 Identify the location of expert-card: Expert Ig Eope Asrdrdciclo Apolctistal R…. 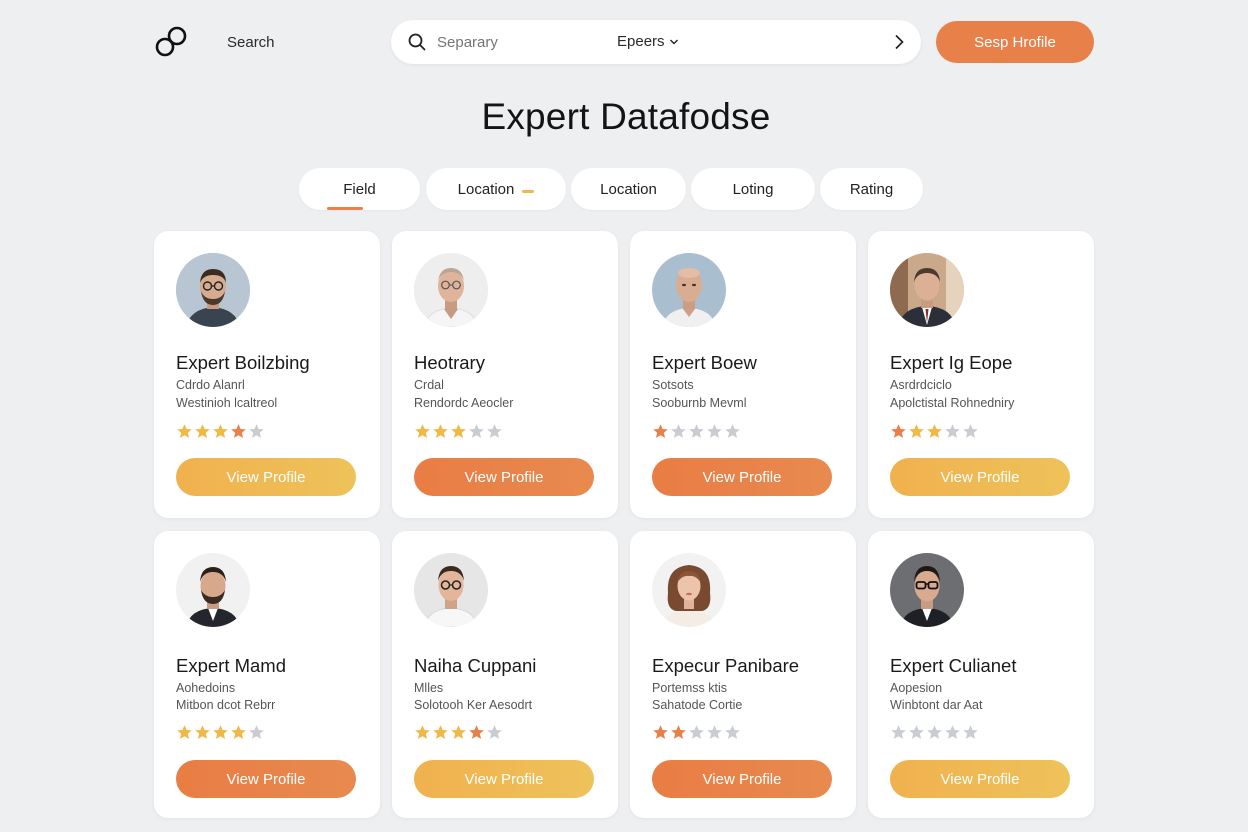
(981, 374).